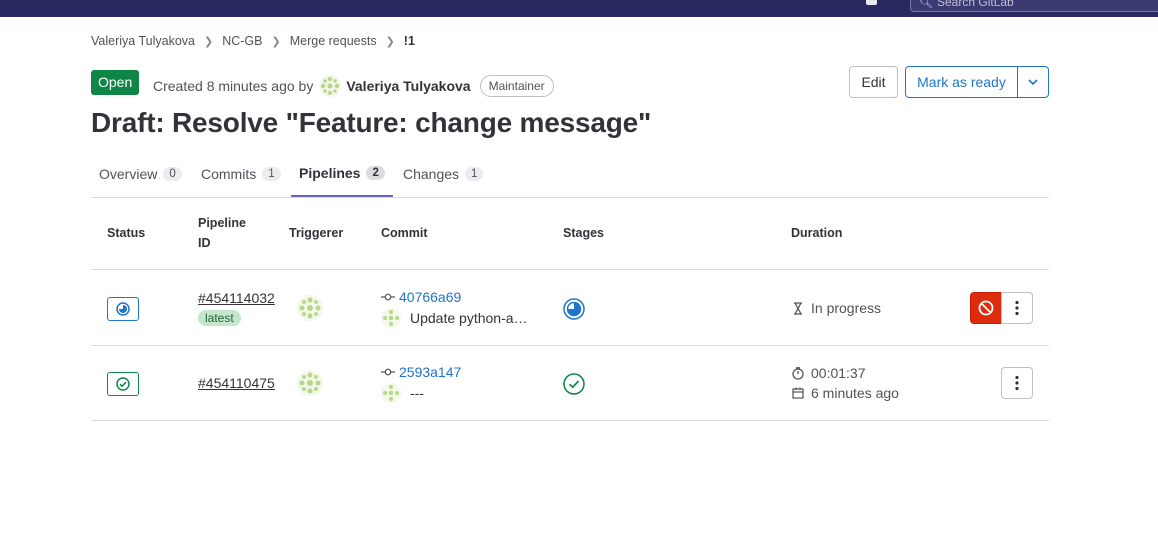 Image resolution: width=1158 pixels, height=550 pixels. I want to click on created-text: Created 8 minutes ago by, so click(233, 86).